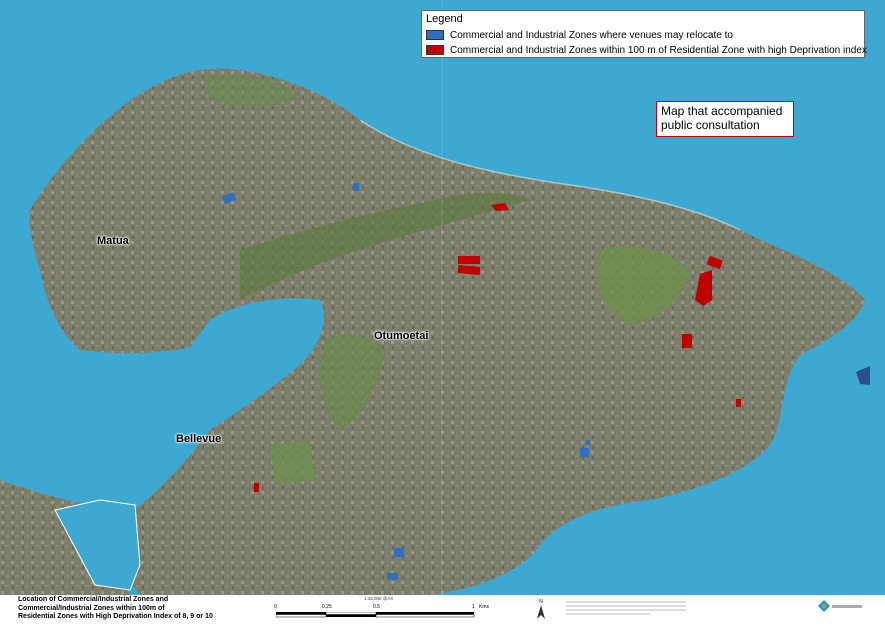  What do you see at coordinates (381, 609) in the screenshot?
I see `scale-bar: 1:15,000 @A4 0 0.25 0.5 1 Kms` at bounding box center [381, 609].